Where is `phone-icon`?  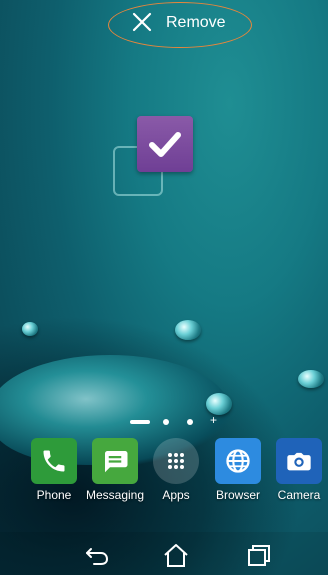 phone-icon is located at coordinates (54, 461).